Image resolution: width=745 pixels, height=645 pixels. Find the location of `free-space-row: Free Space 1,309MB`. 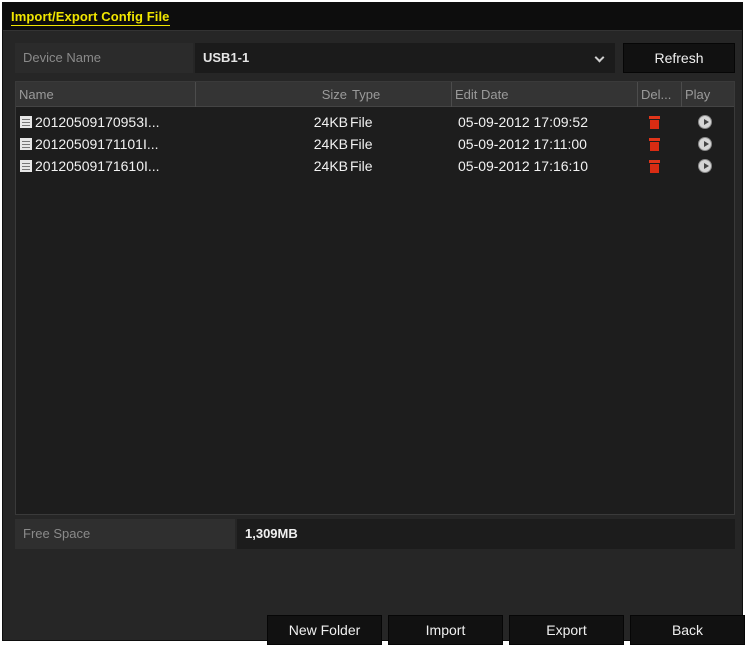

free-space-row: Free Space 1,309MB is located at coordinates (375, 534).